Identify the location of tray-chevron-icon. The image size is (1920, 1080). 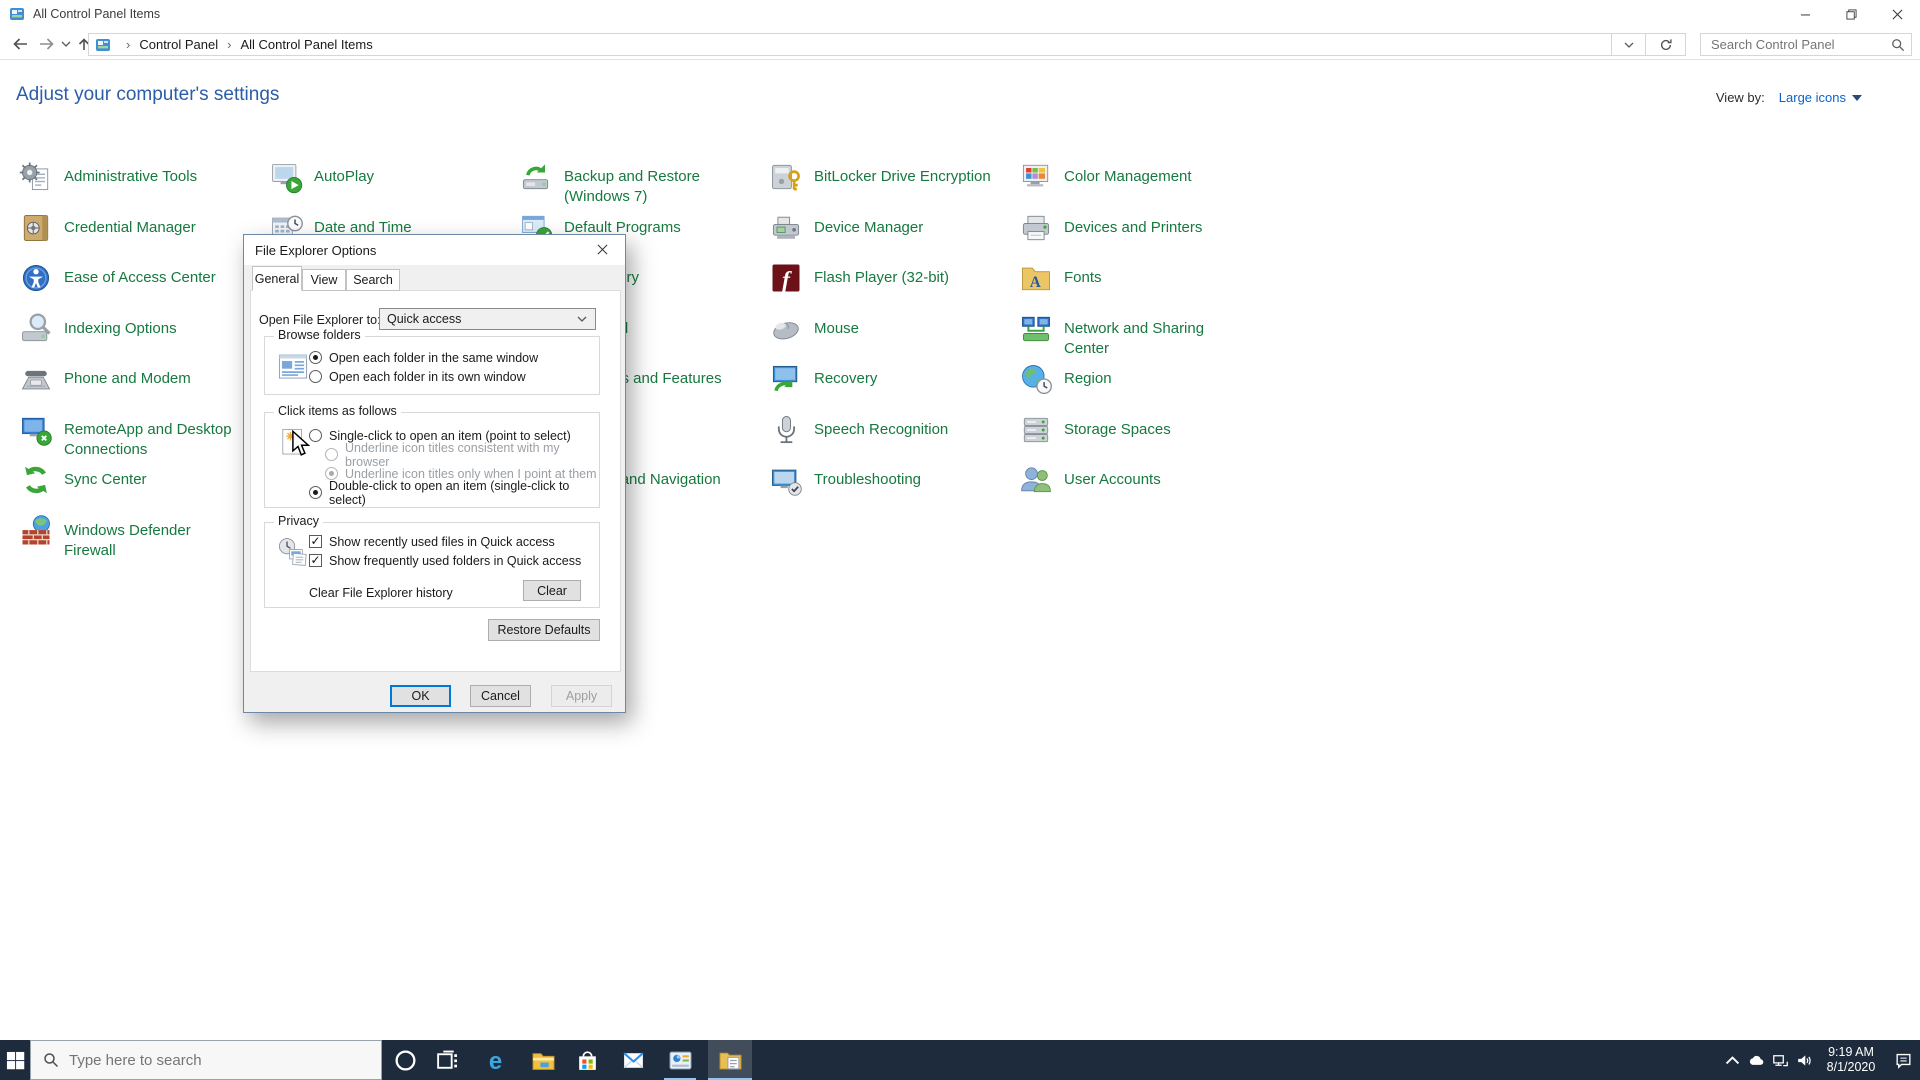
(1732, 1060).